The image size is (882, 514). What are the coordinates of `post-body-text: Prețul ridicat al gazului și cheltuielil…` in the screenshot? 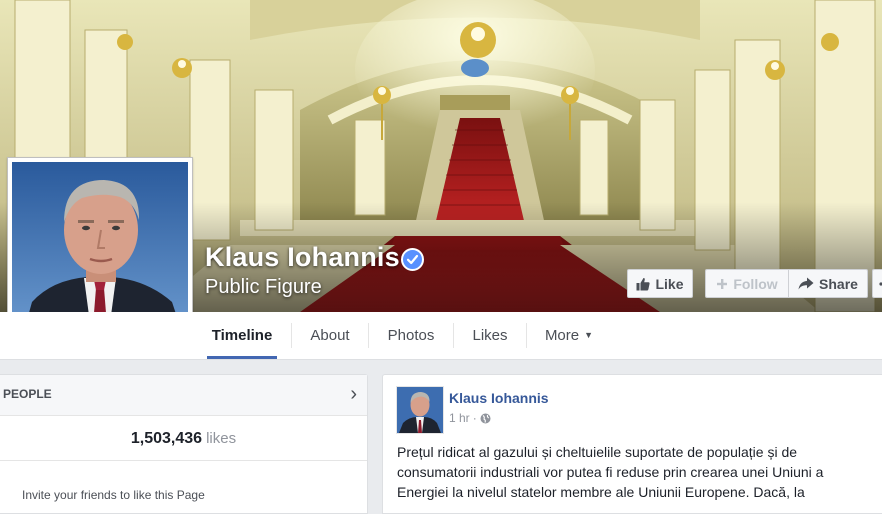 It's located at (637, 472).